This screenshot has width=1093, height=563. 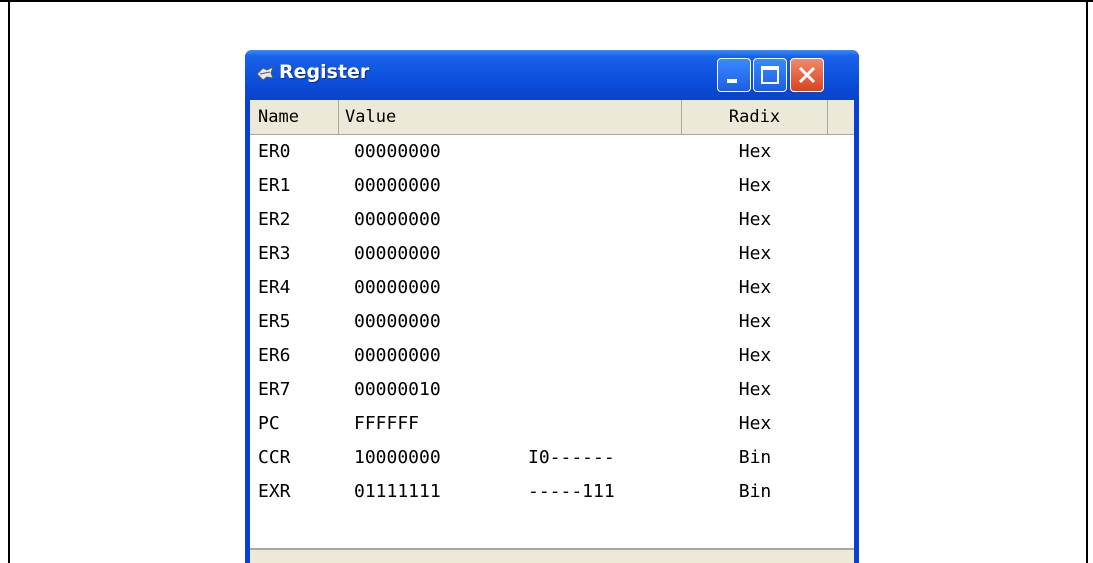 What do you see at coordinates (552, 220) in the screenshot?
I see `table-row: ER2 00000000 Hex` at bounding box center [552, 220].